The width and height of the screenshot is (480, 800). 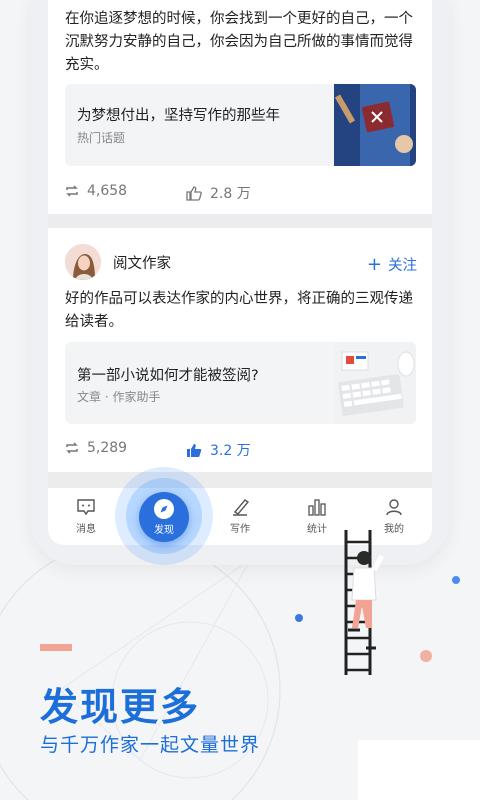 I want to click on corner-panel, so click(x=419, y=770).